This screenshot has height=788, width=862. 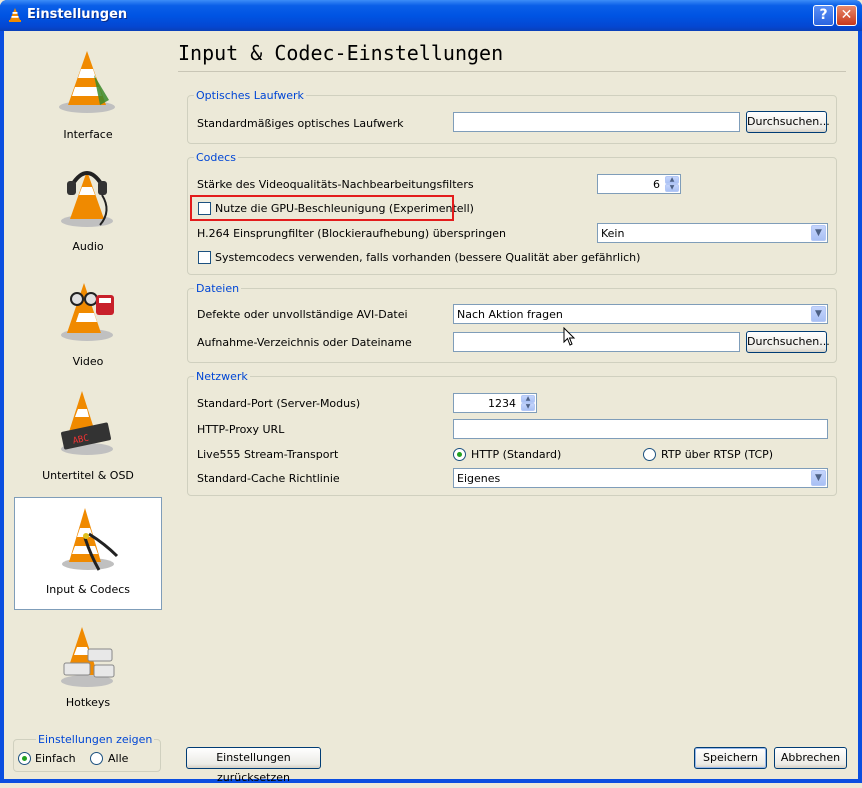 I want to click on headphones-cone-icon, so click(x=87, y=199).